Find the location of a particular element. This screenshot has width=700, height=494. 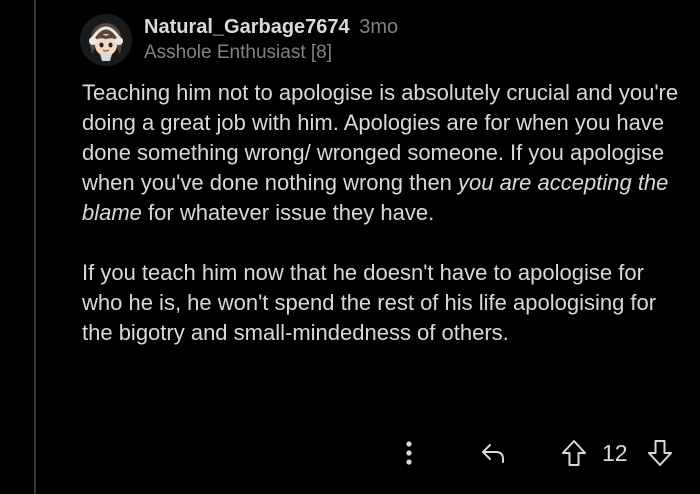

thread-line is located at coordinates (35, 247).